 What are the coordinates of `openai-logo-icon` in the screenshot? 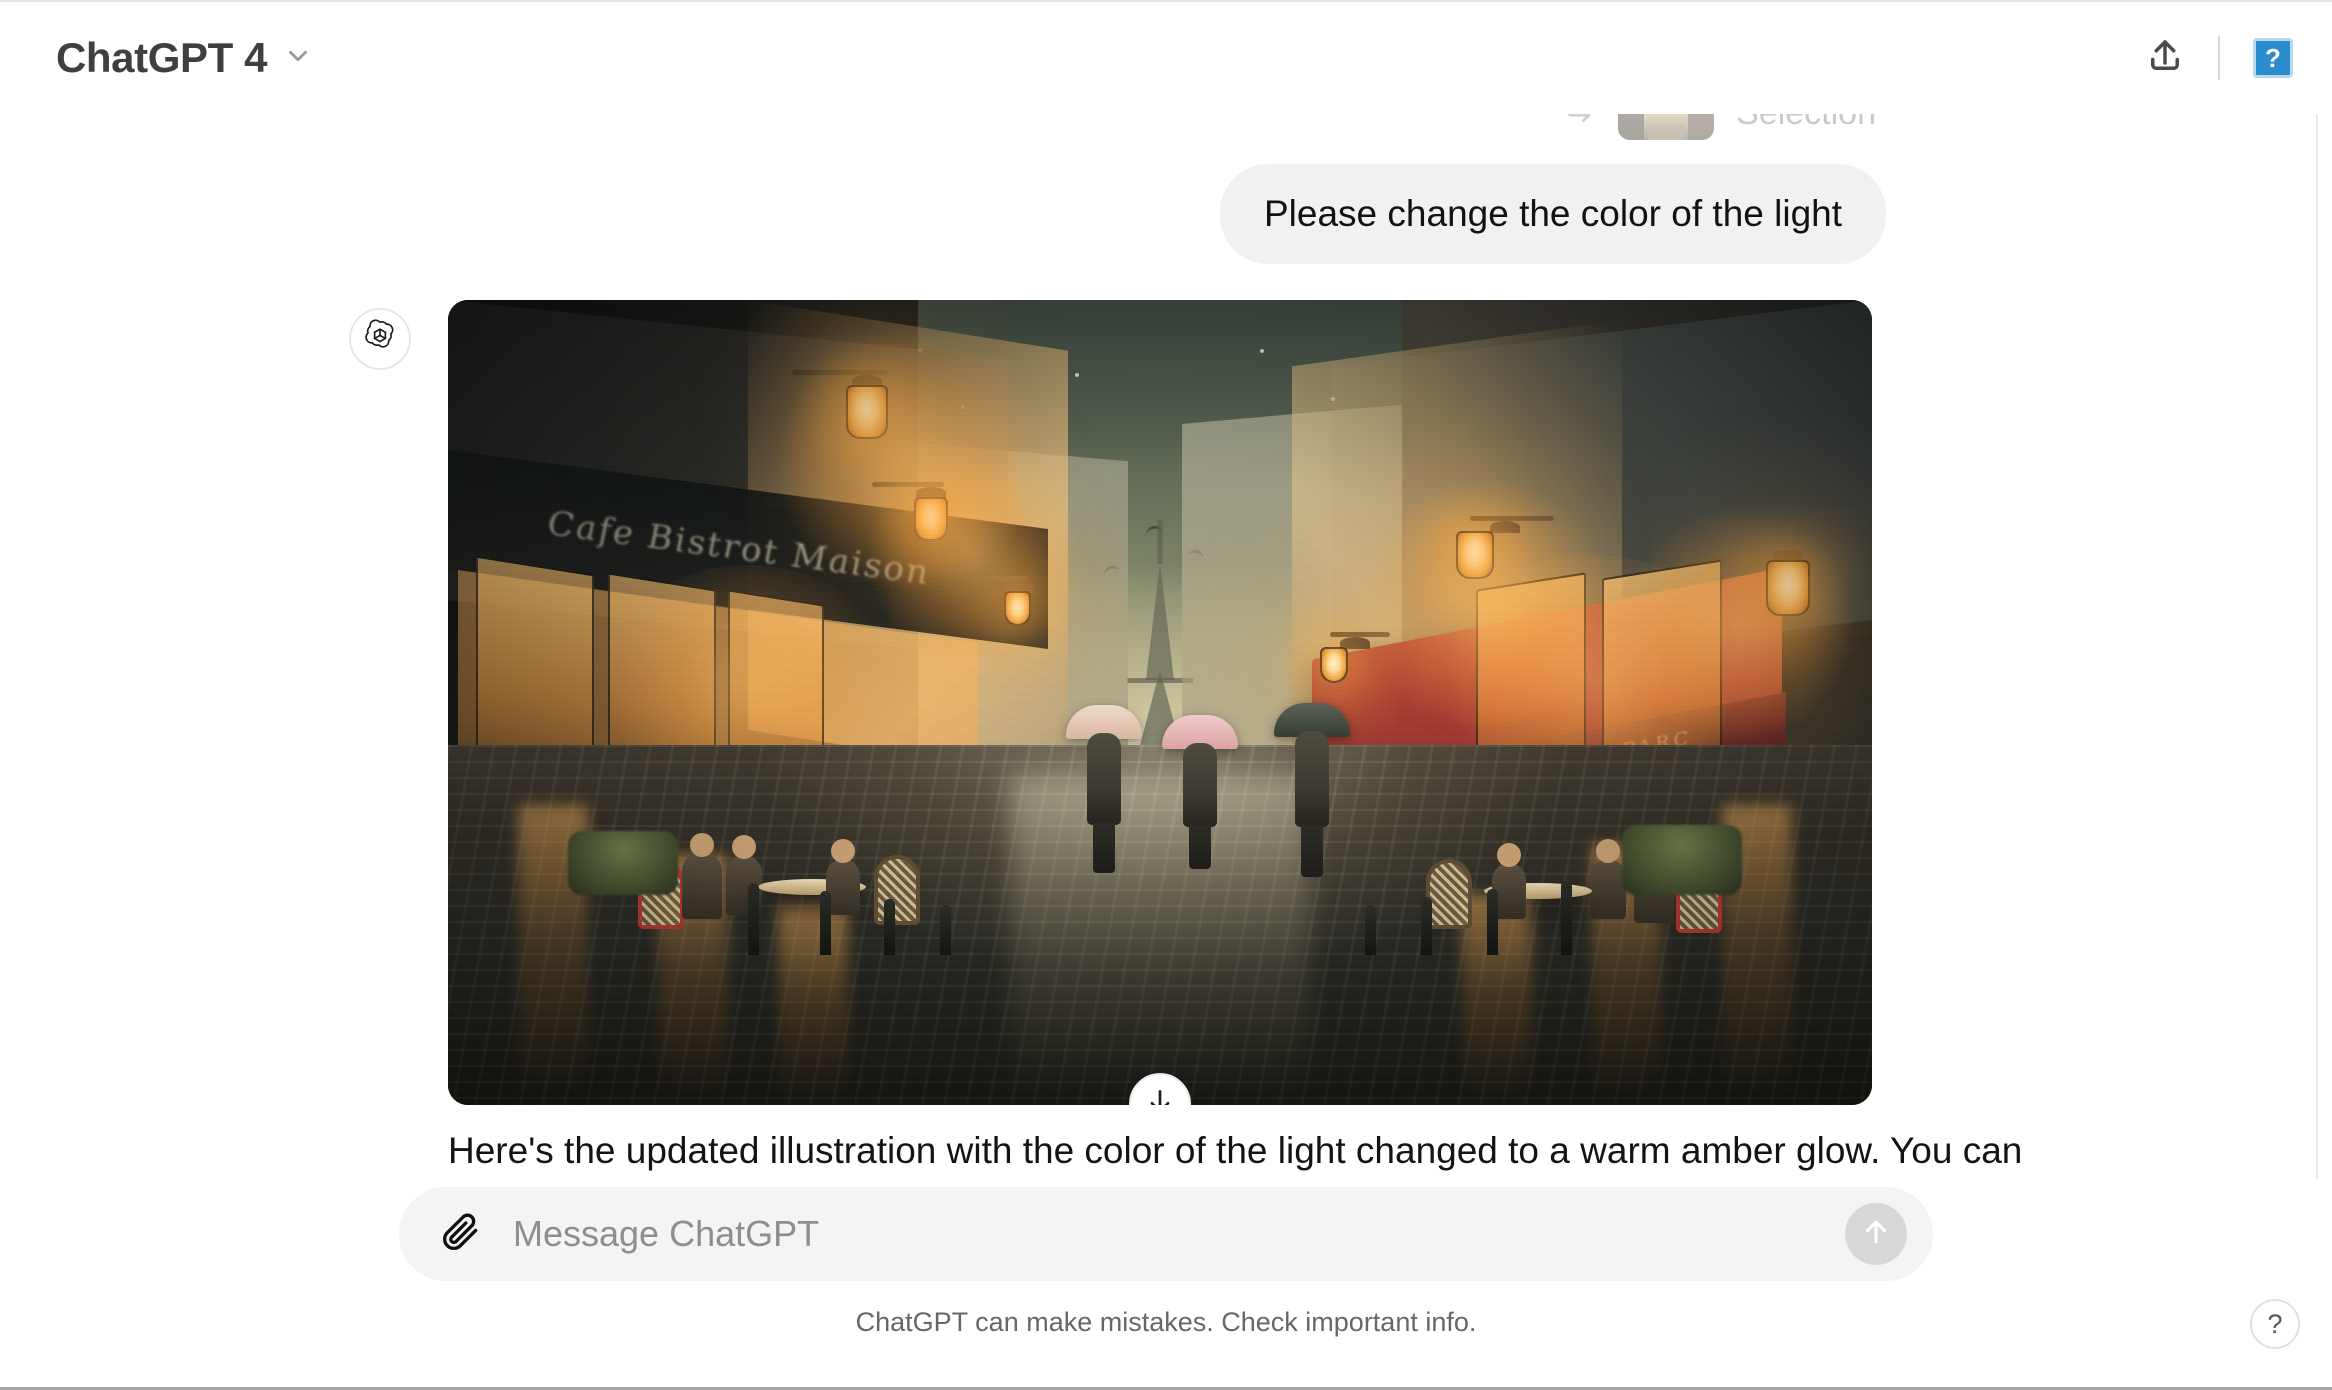 It's located at (380, 339).